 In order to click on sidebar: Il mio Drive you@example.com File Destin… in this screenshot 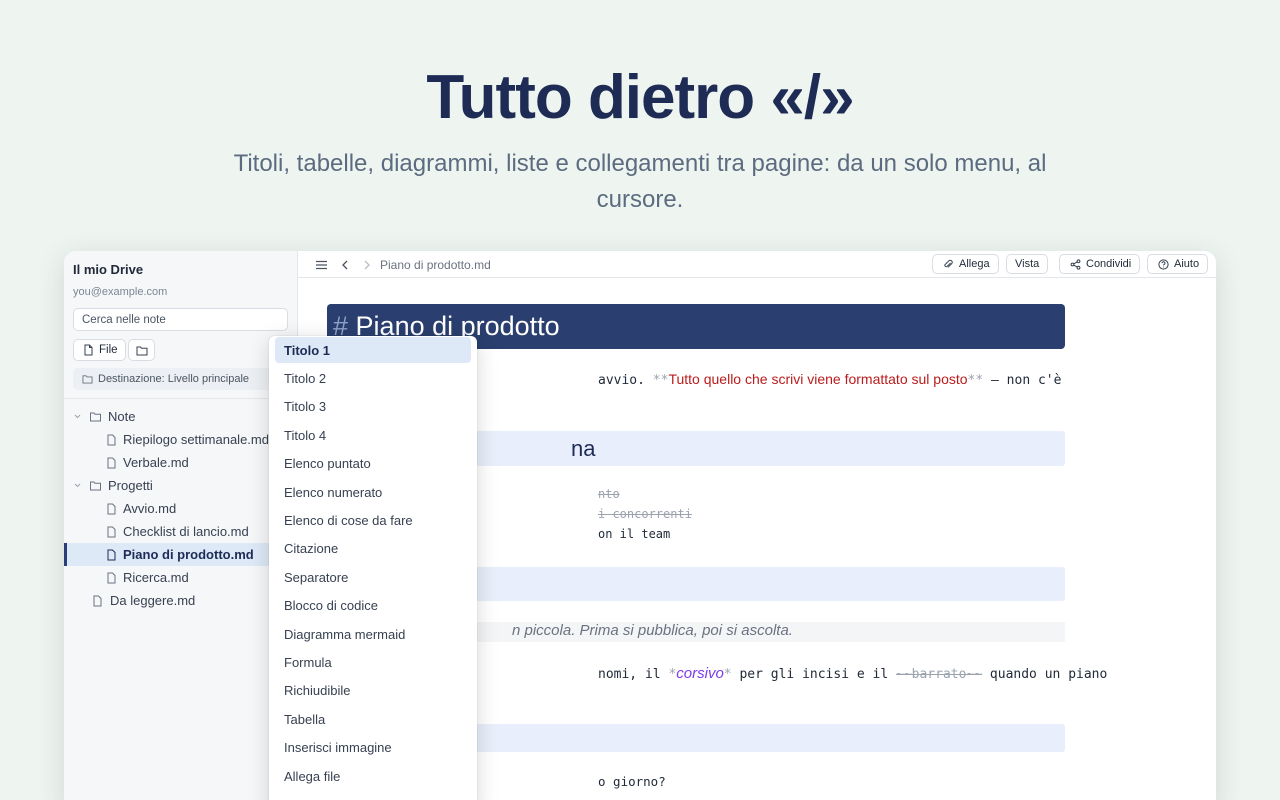, I will do `click(181, 525)`.